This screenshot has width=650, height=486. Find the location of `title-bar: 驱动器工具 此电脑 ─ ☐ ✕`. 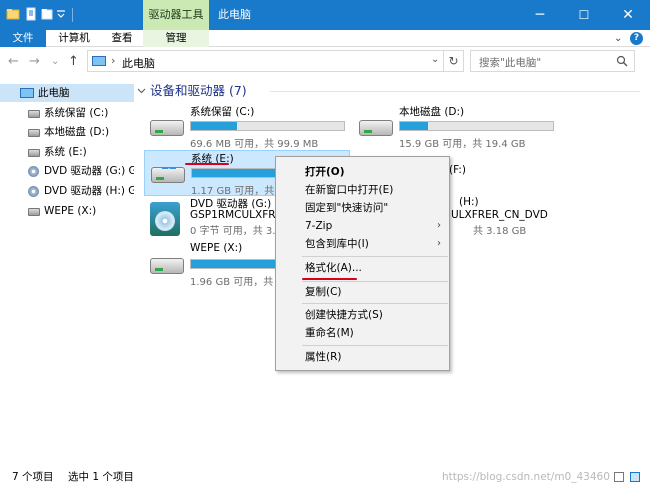

title-bar: 驱动器工具 此电脑 ─ ☐ ✕ is located at coordinates (325, 15).